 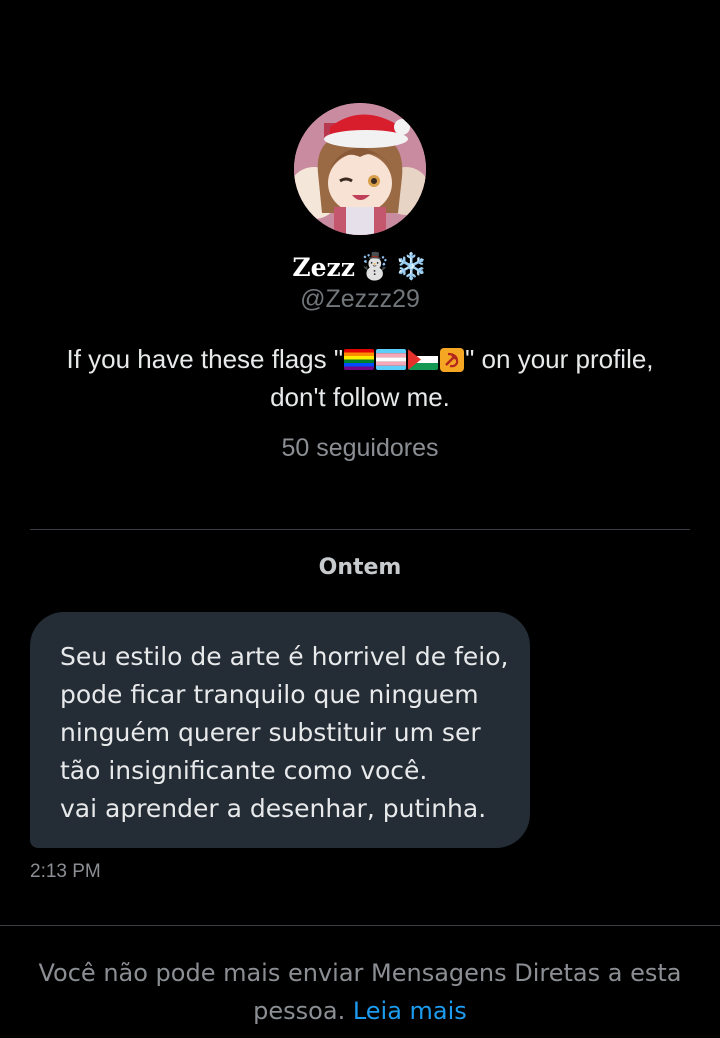 I want to click on followers-count: 50 seguidores, so click(x=360, y=448).